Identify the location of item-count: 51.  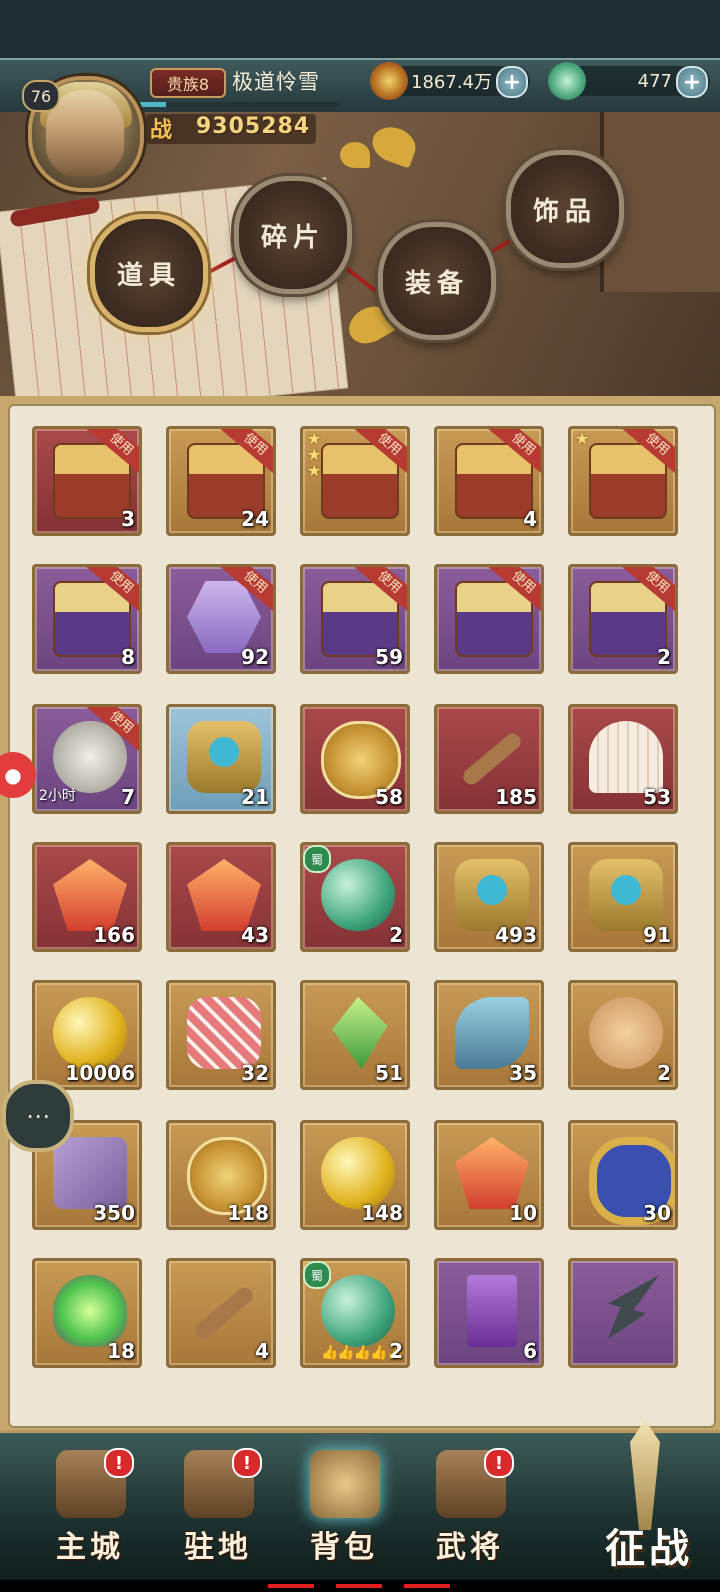
(389, 1073).